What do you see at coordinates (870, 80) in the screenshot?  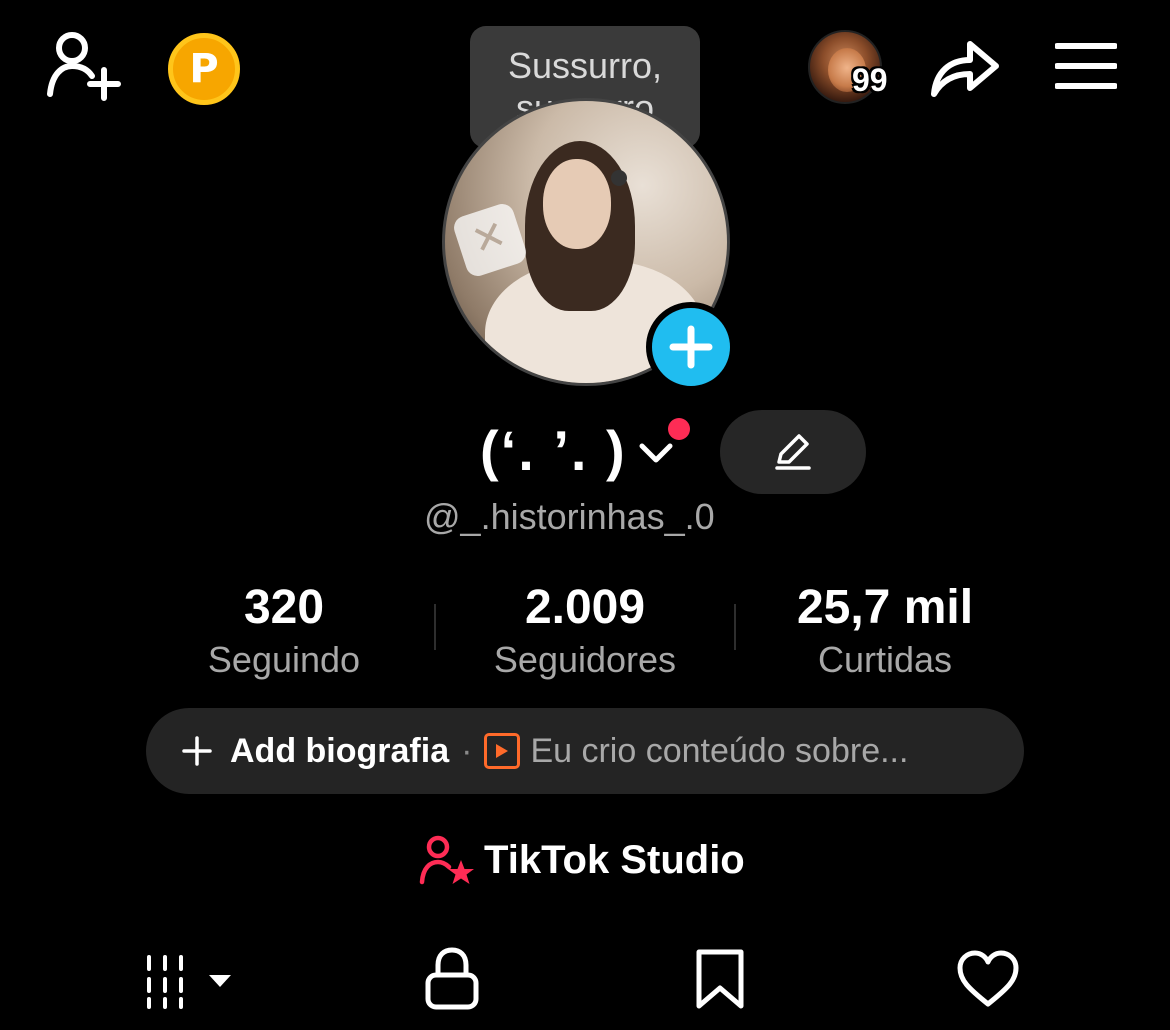 I see `notification-badge: 99` at bounding box center [870, 80].